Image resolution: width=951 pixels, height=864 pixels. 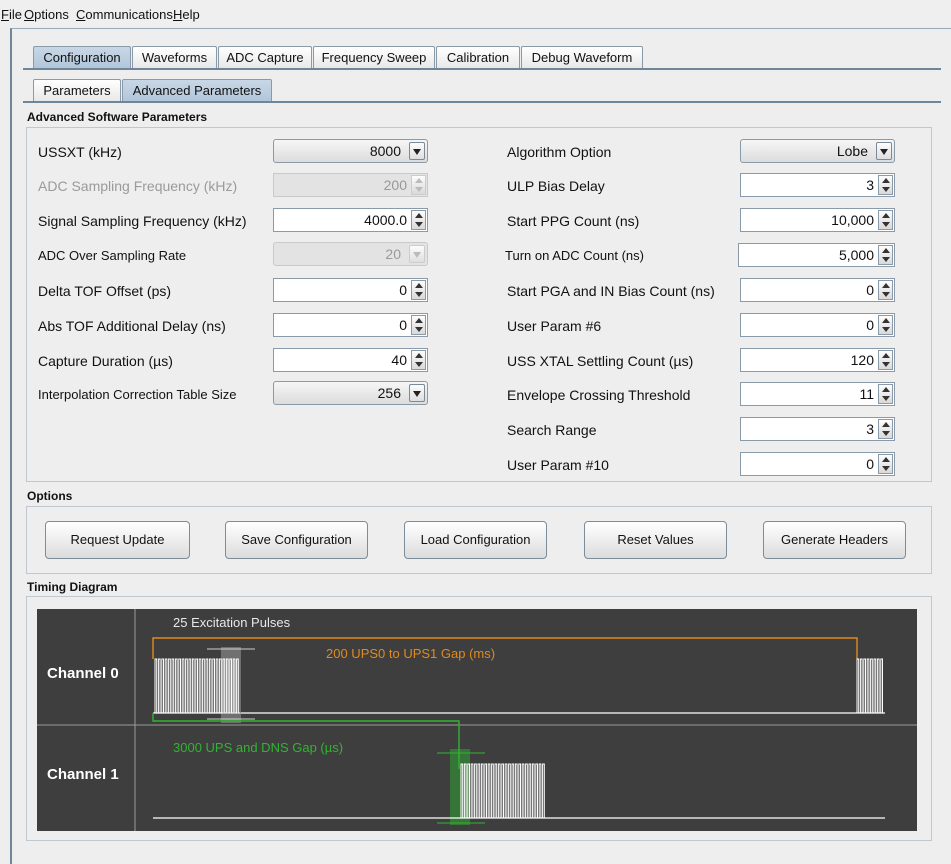 What do you see at coordinates (573, 221) in the screenshot?
I see `label-start-ppg-count: Start PPG Count (ns)` at bounding box center [573, 221].